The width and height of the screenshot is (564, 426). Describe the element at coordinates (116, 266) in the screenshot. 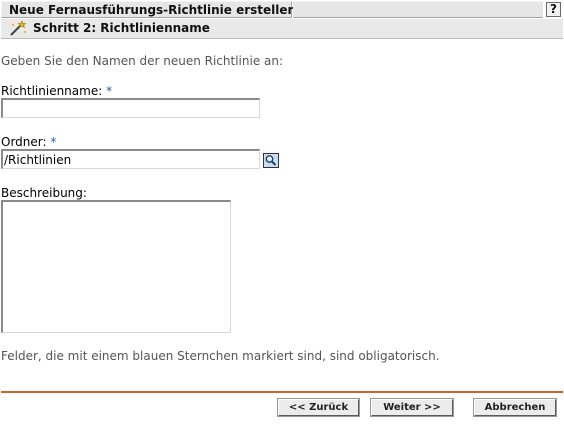

I see `description-textarea` at that location.